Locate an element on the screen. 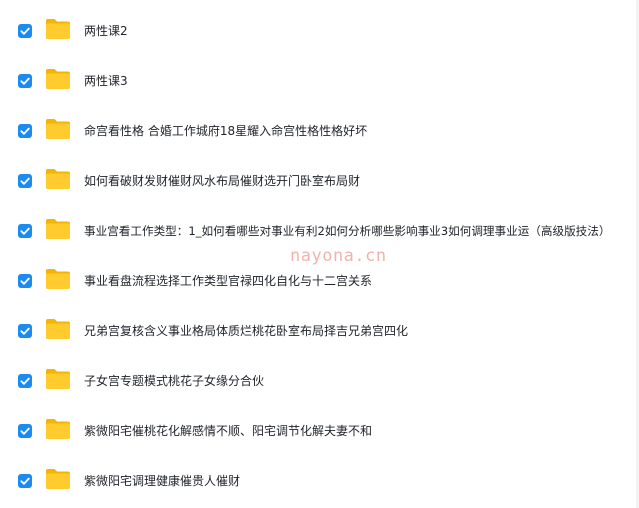 The image size is (639, 508). file-row: 两性课2 is located at coordinates (319, 31).